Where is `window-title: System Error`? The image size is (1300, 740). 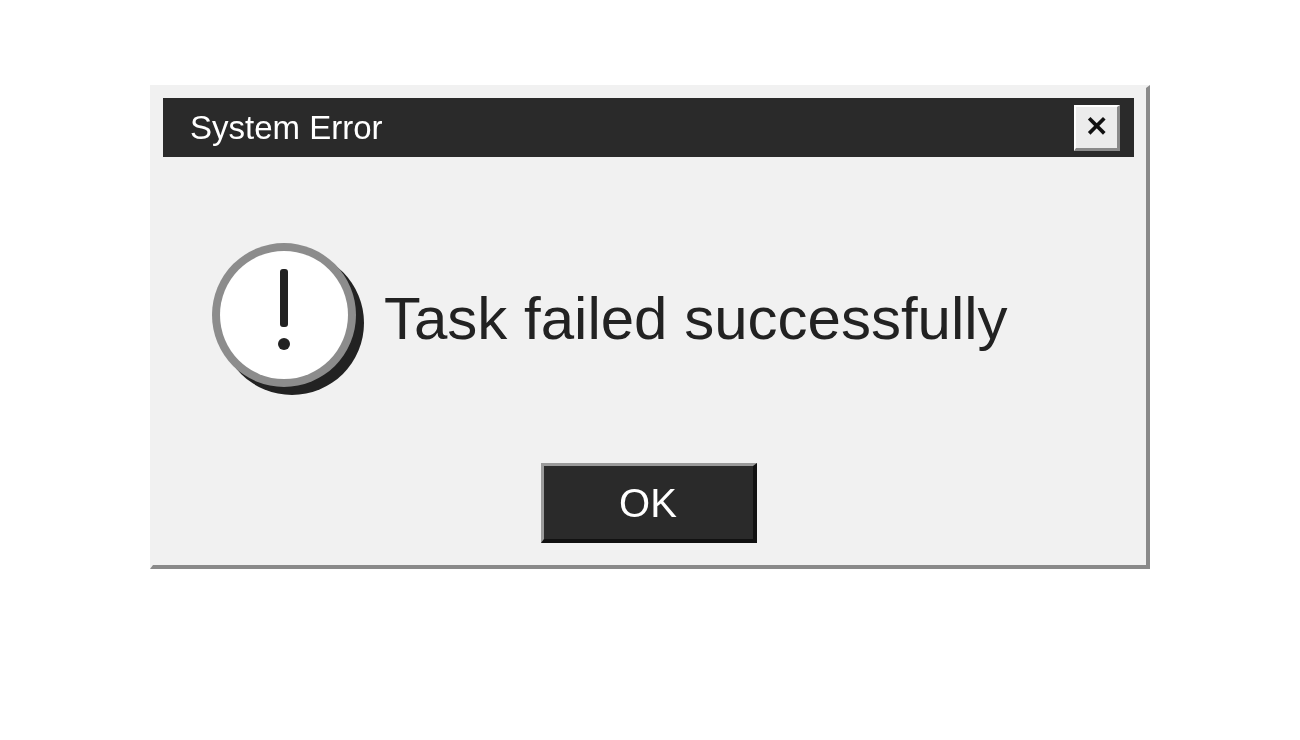 window-title: System Error is located at coordinates (286, 127).